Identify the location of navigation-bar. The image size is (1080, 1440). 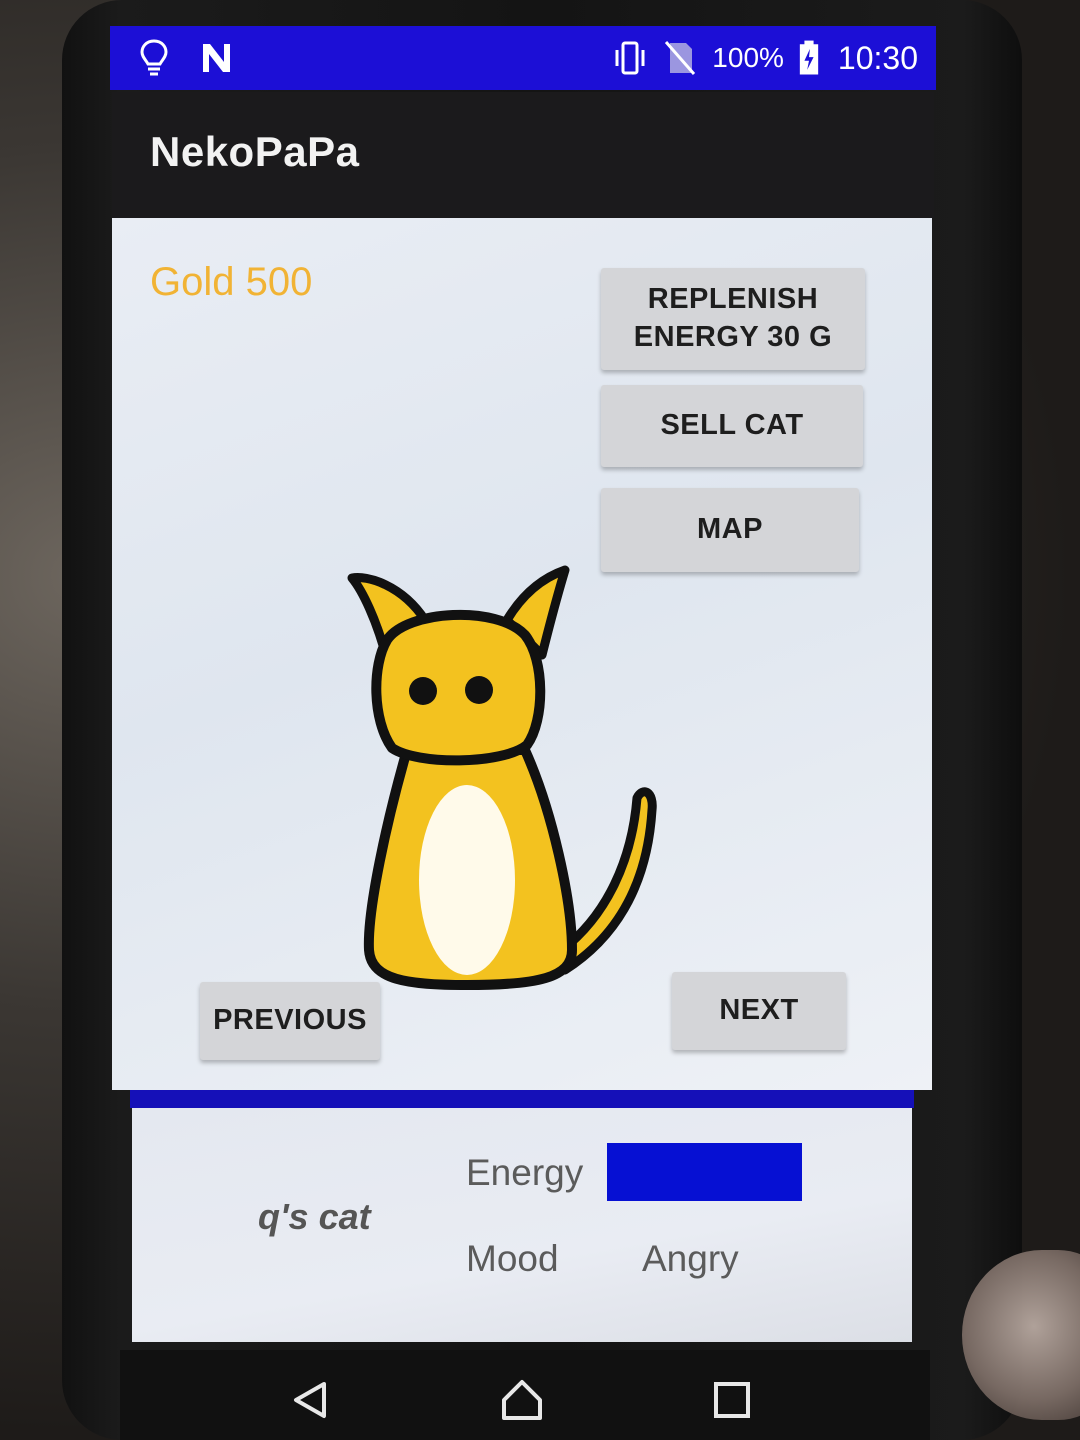
(525, 1395).